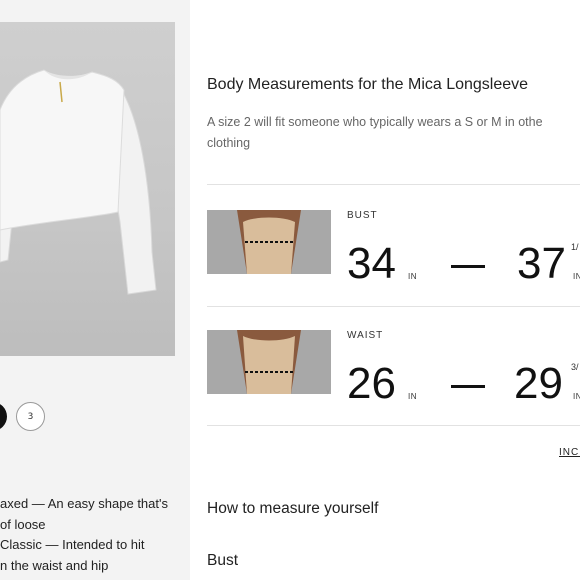 This screenshot has width=580, height=580. I want to click on fit-line: Classic — Intended to hit, so click(72, 544).